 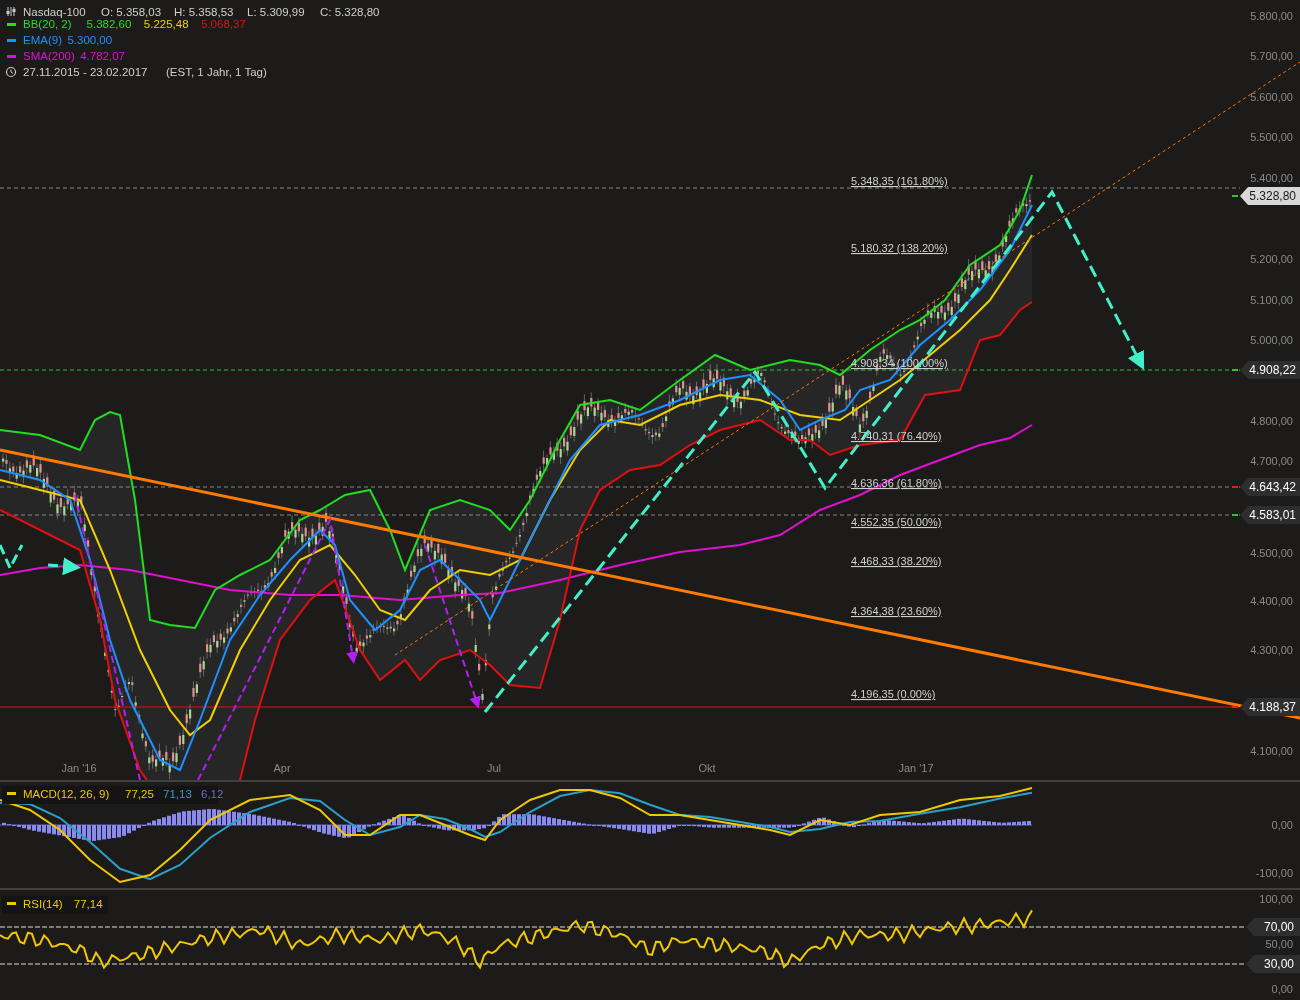 What do you see at coordinates (90, 40) in the screenshot?
I see `indicator-value: 5.300,00` at bounding box center [90, 40].